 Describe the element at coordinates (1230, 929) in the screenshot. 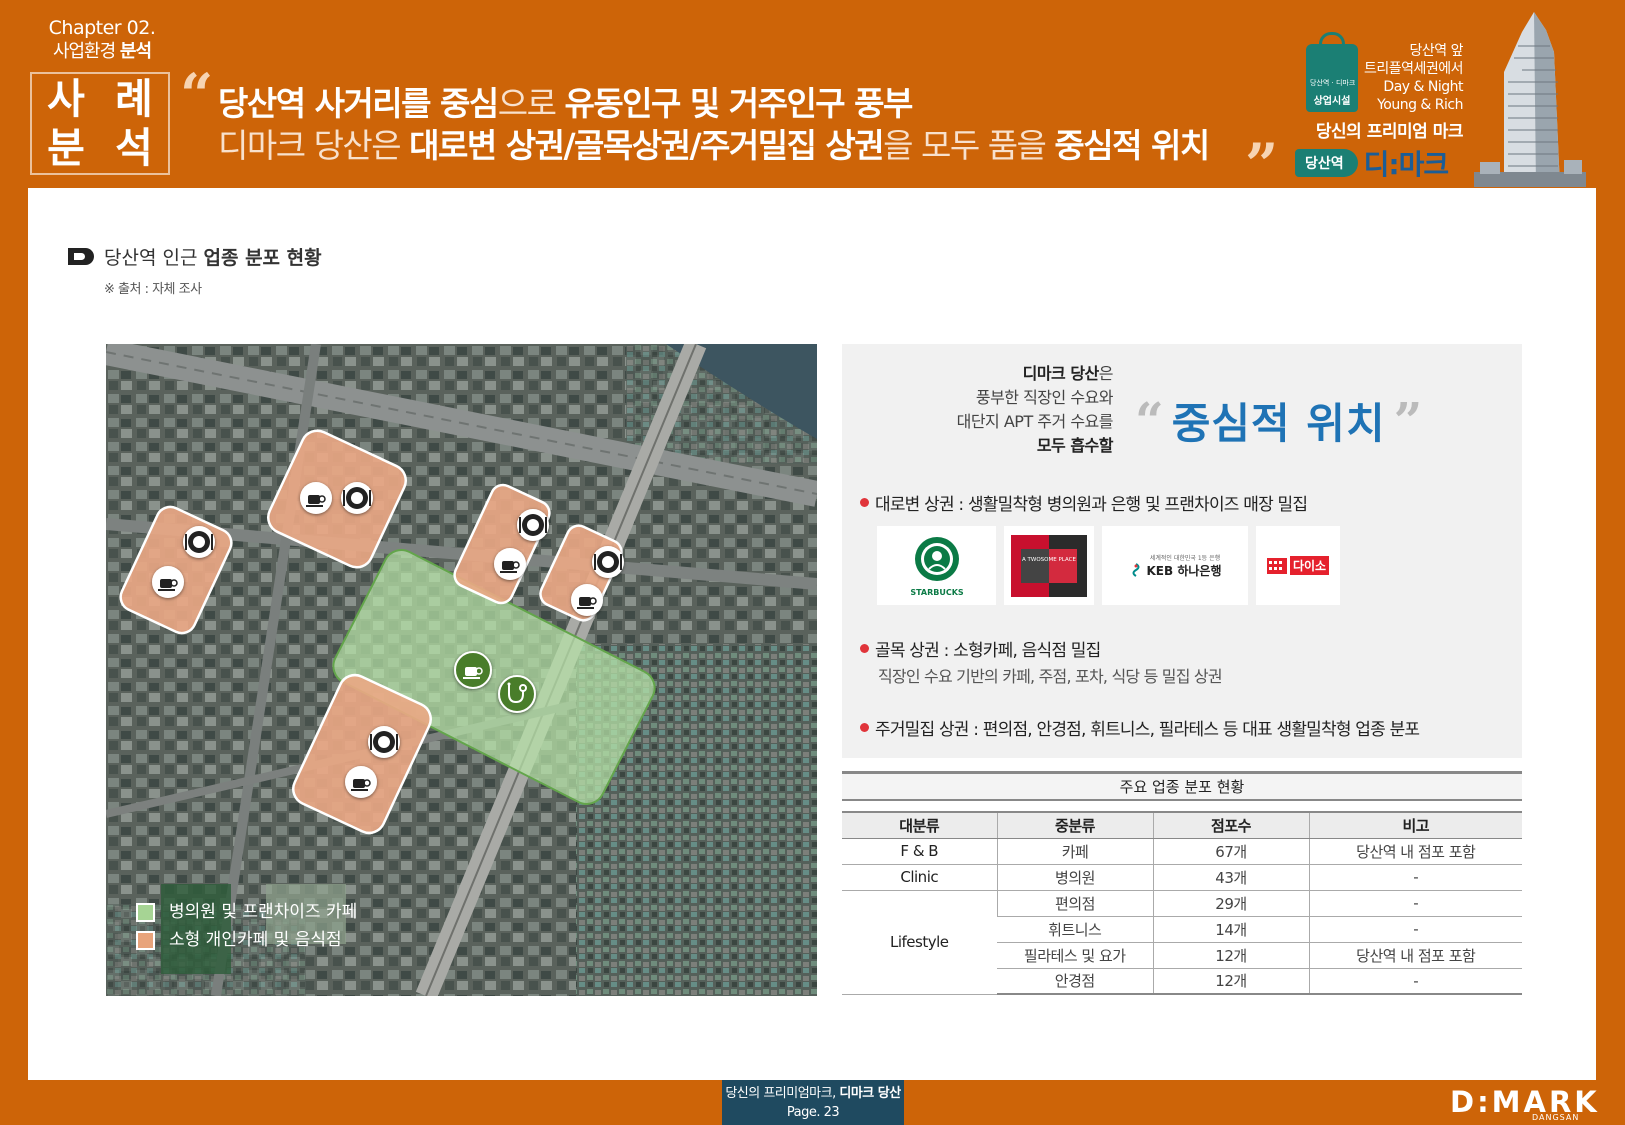

I see `cell-count: 14개` at that location.